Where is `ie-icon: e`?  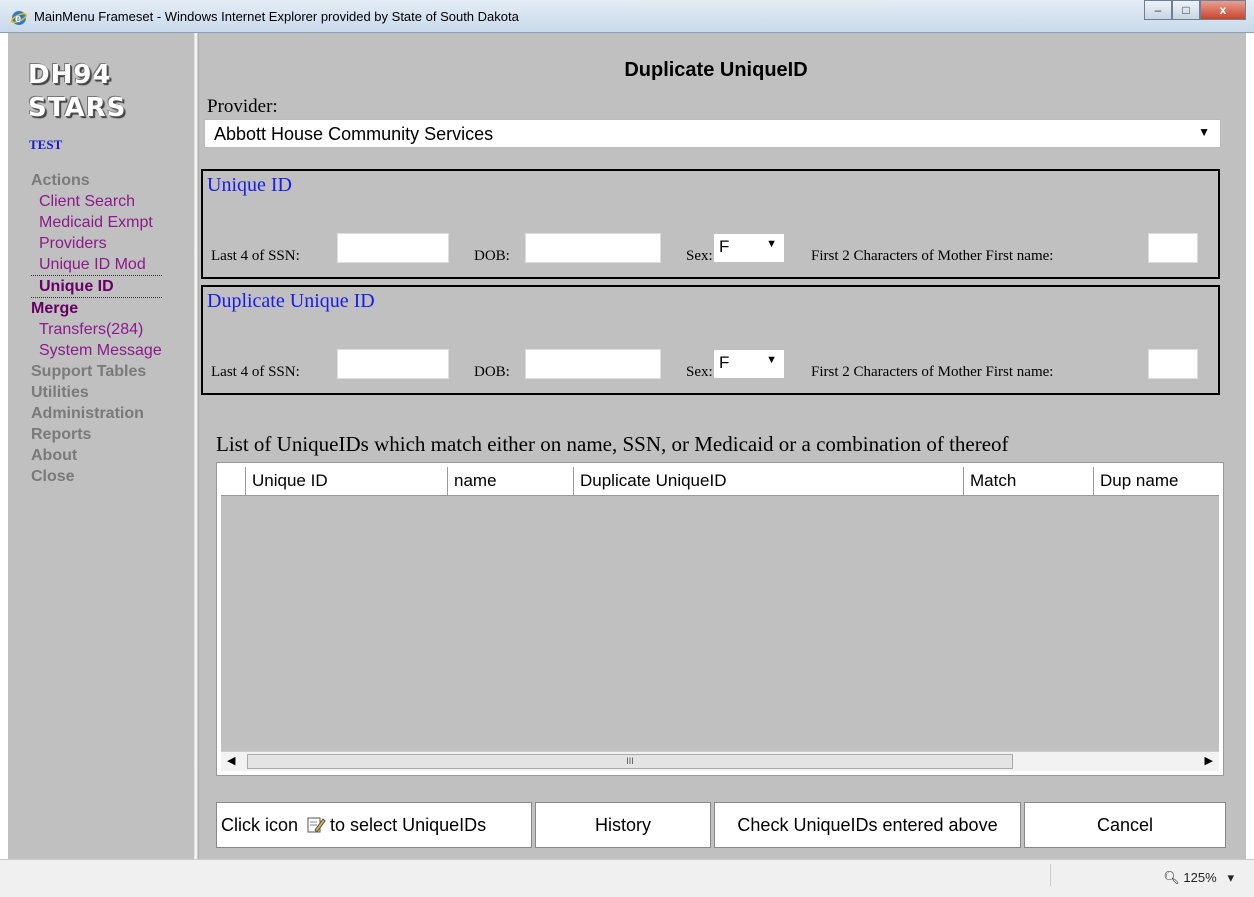
ie-icon: e is located at coordinates (19, 18).